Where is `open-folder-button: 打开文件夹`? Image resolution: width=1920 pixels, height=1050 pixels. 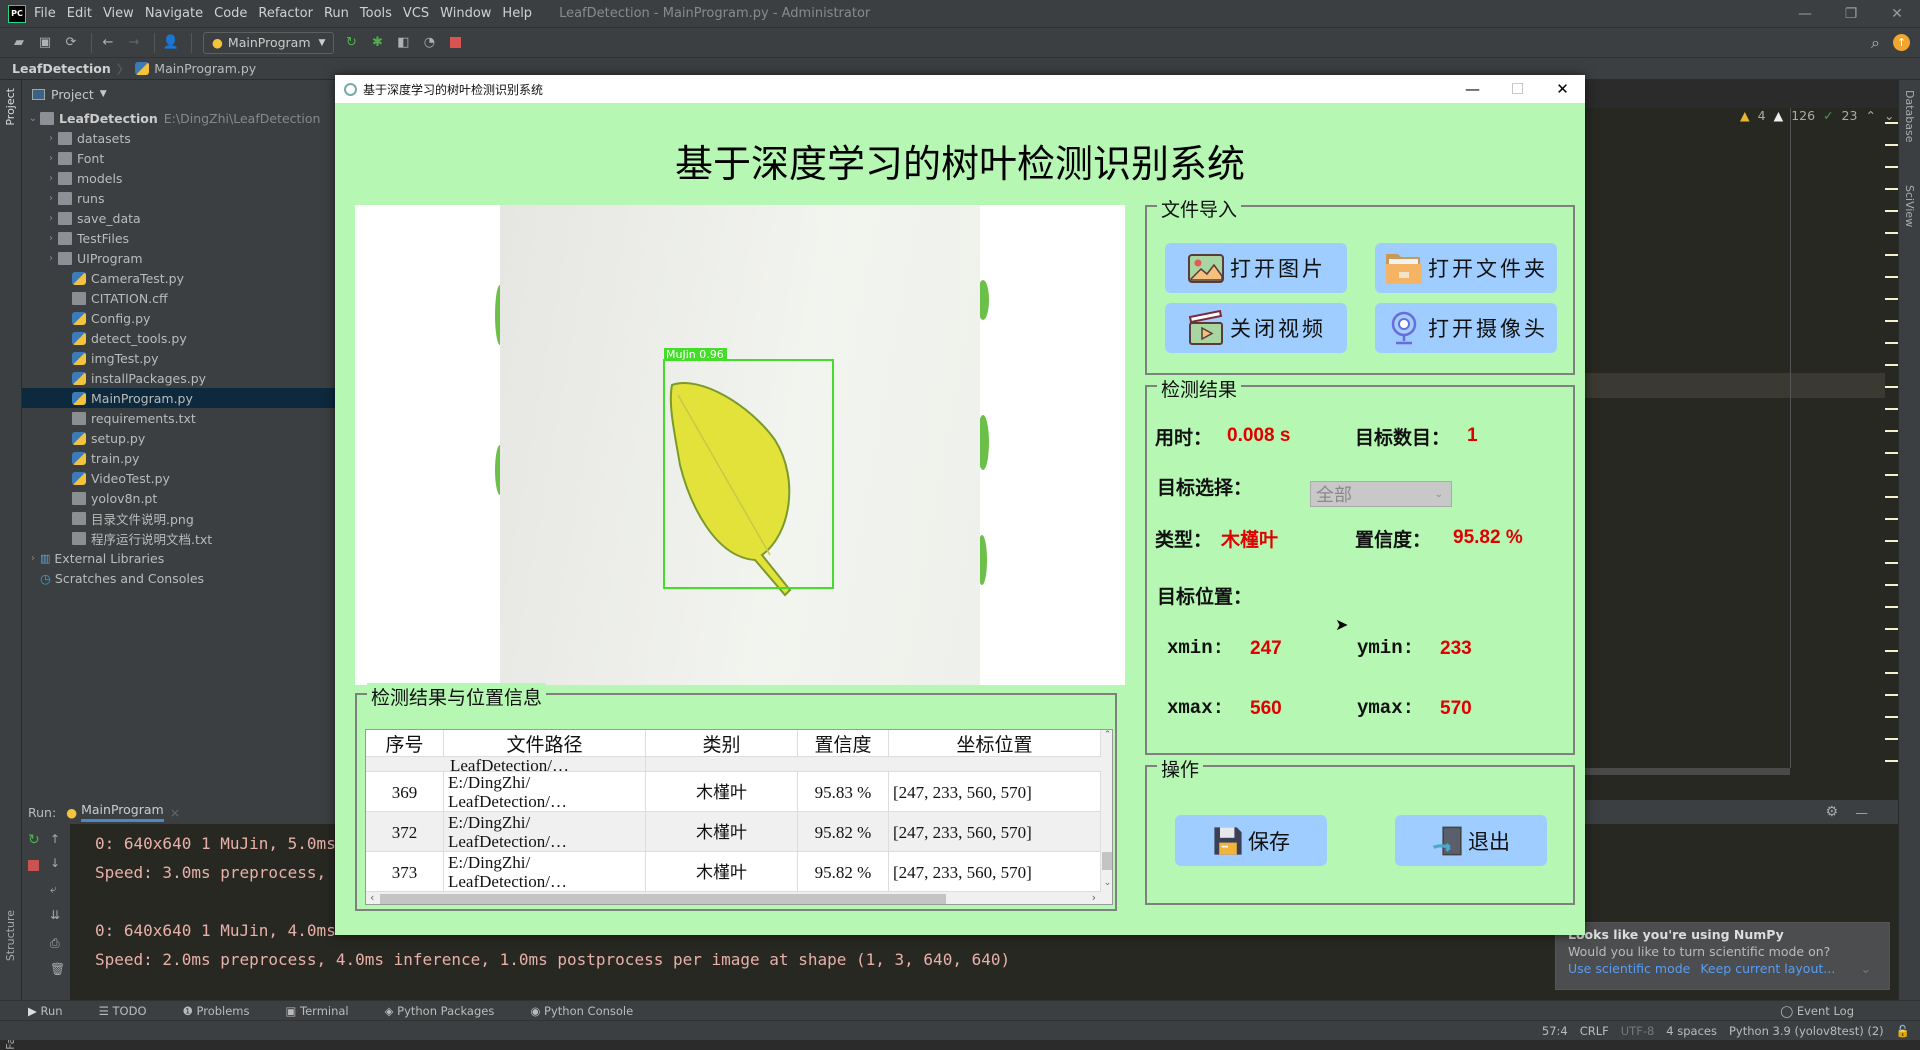
open-folder-button: 打开文件夹 is located at coordinates (1466, 268).